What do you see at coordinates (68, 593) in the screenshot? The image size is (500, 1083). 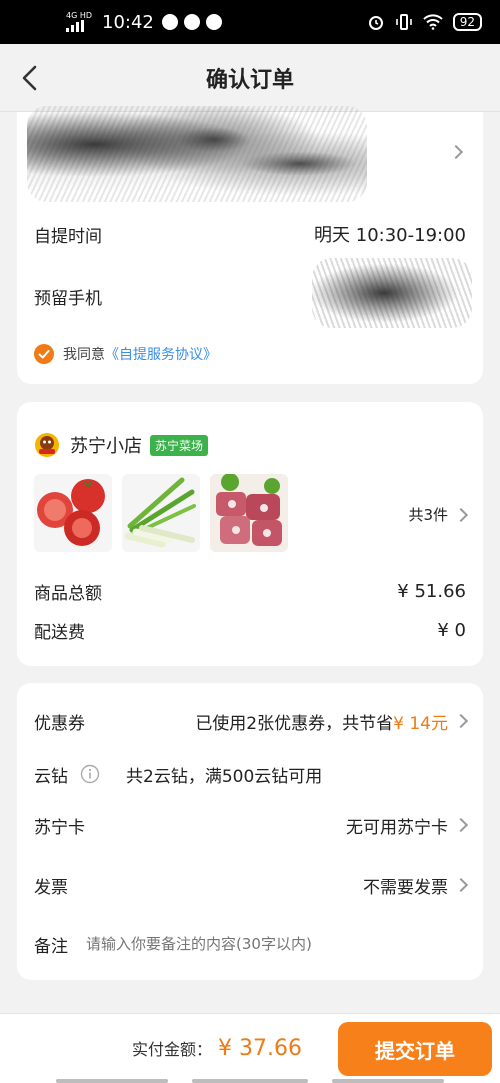 I see `goods-total-label: 商品总额` at bounding box center [68, 593].